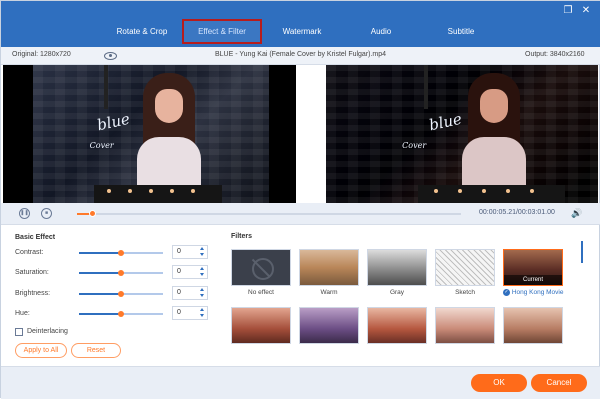  I want to click on basic-effect-title: Basic Effect, so click(35, 237).